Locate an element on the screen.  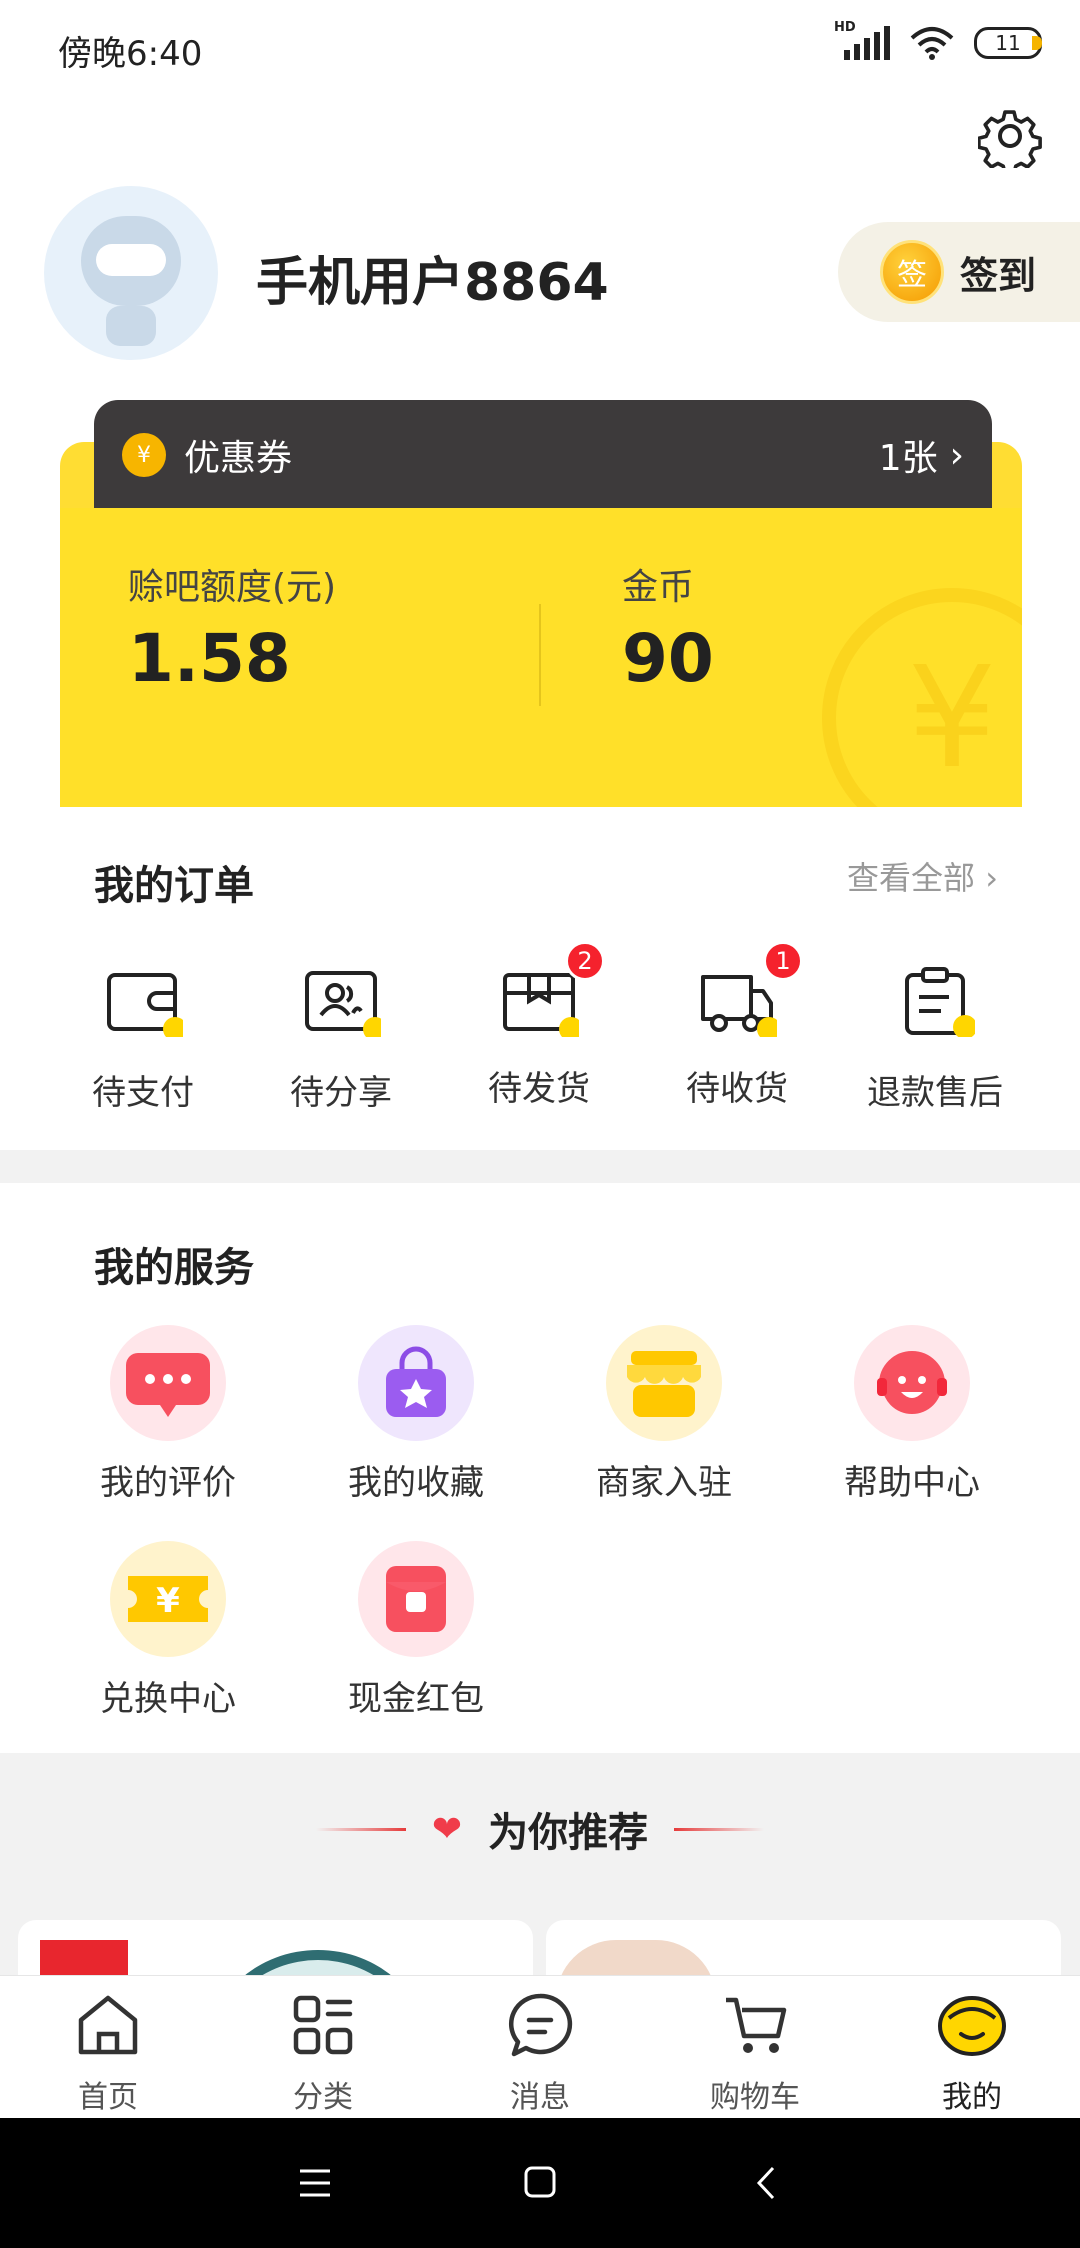
signin-button: 签 签到 is located at coordinates (959, 272).